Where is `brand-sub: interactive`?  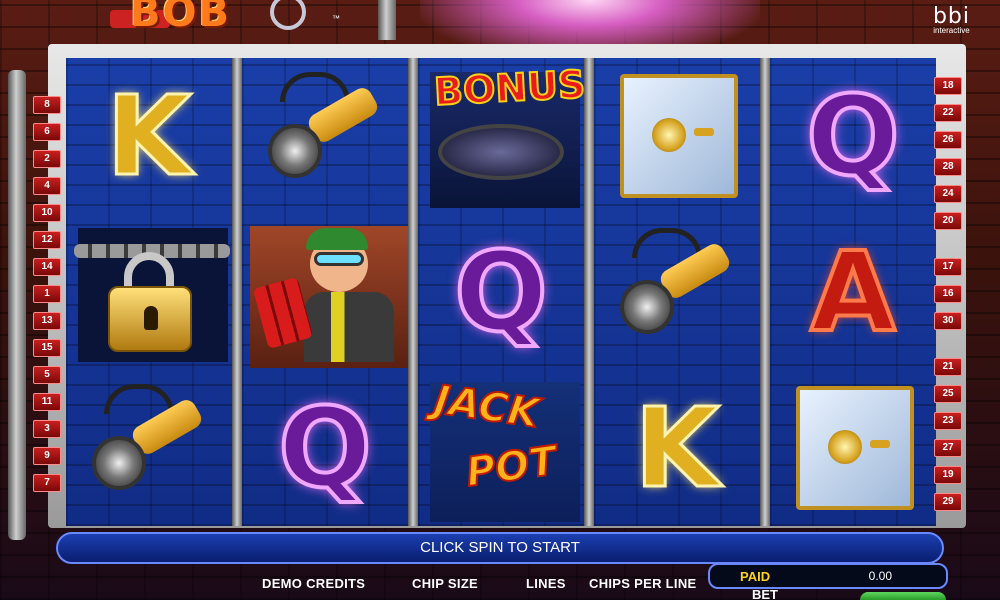
brand-sub: interactive is located at coordinates (951, 30).